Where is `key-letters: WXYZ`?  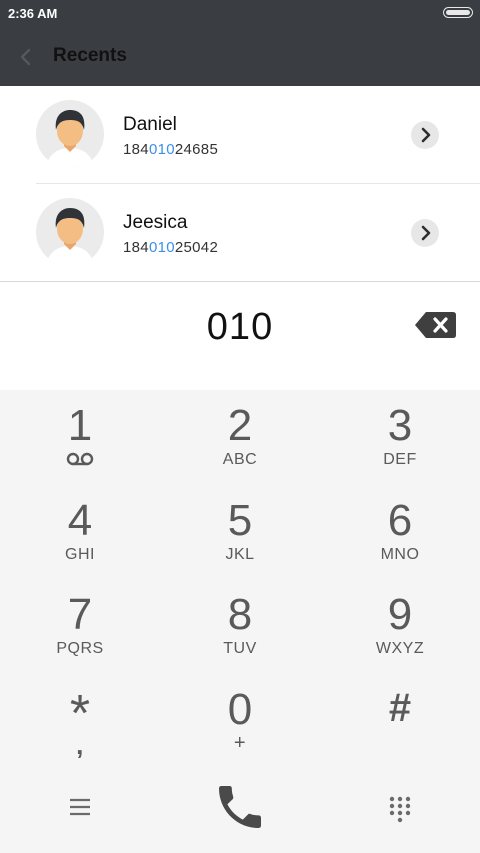
key-letters: WXYZ is located at coordinates (400, 648).